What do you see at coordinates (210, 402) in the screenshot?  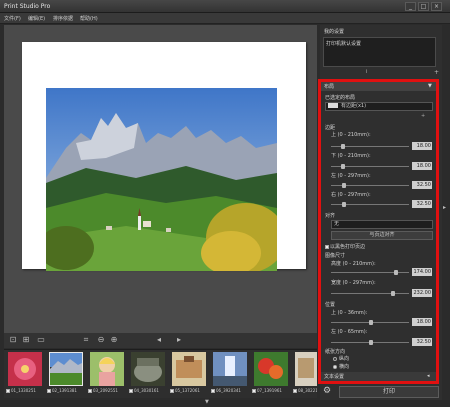 I see `collapse-thumbnails-icon: ▼` at bounding box center [210, 402].